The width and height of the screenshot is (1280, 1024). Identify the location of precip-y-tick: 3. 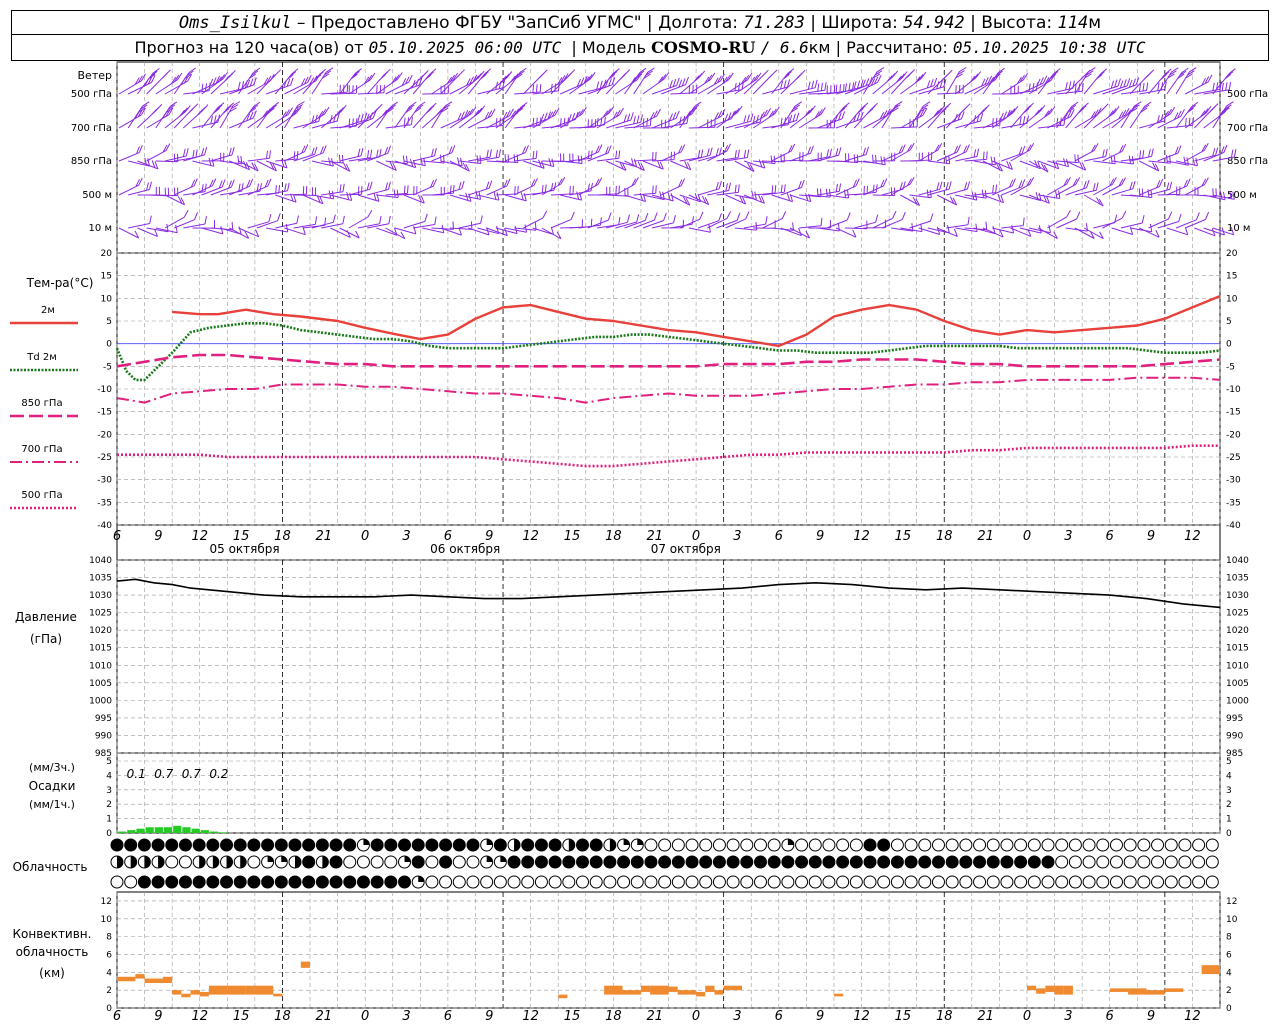
(109, 791).